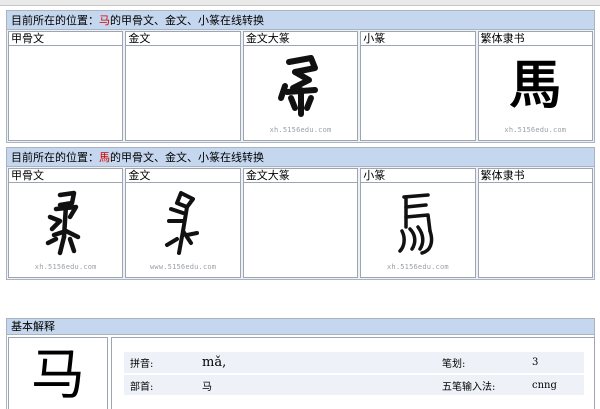  I want to click on big-char: 马, so click(58, 374).